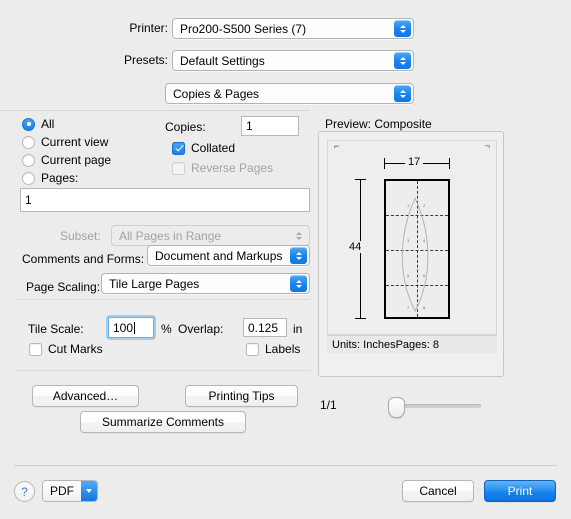  Describe the element at coordinates (89, 491) in the screenshot. I see `chevron-down-icon` at that location.